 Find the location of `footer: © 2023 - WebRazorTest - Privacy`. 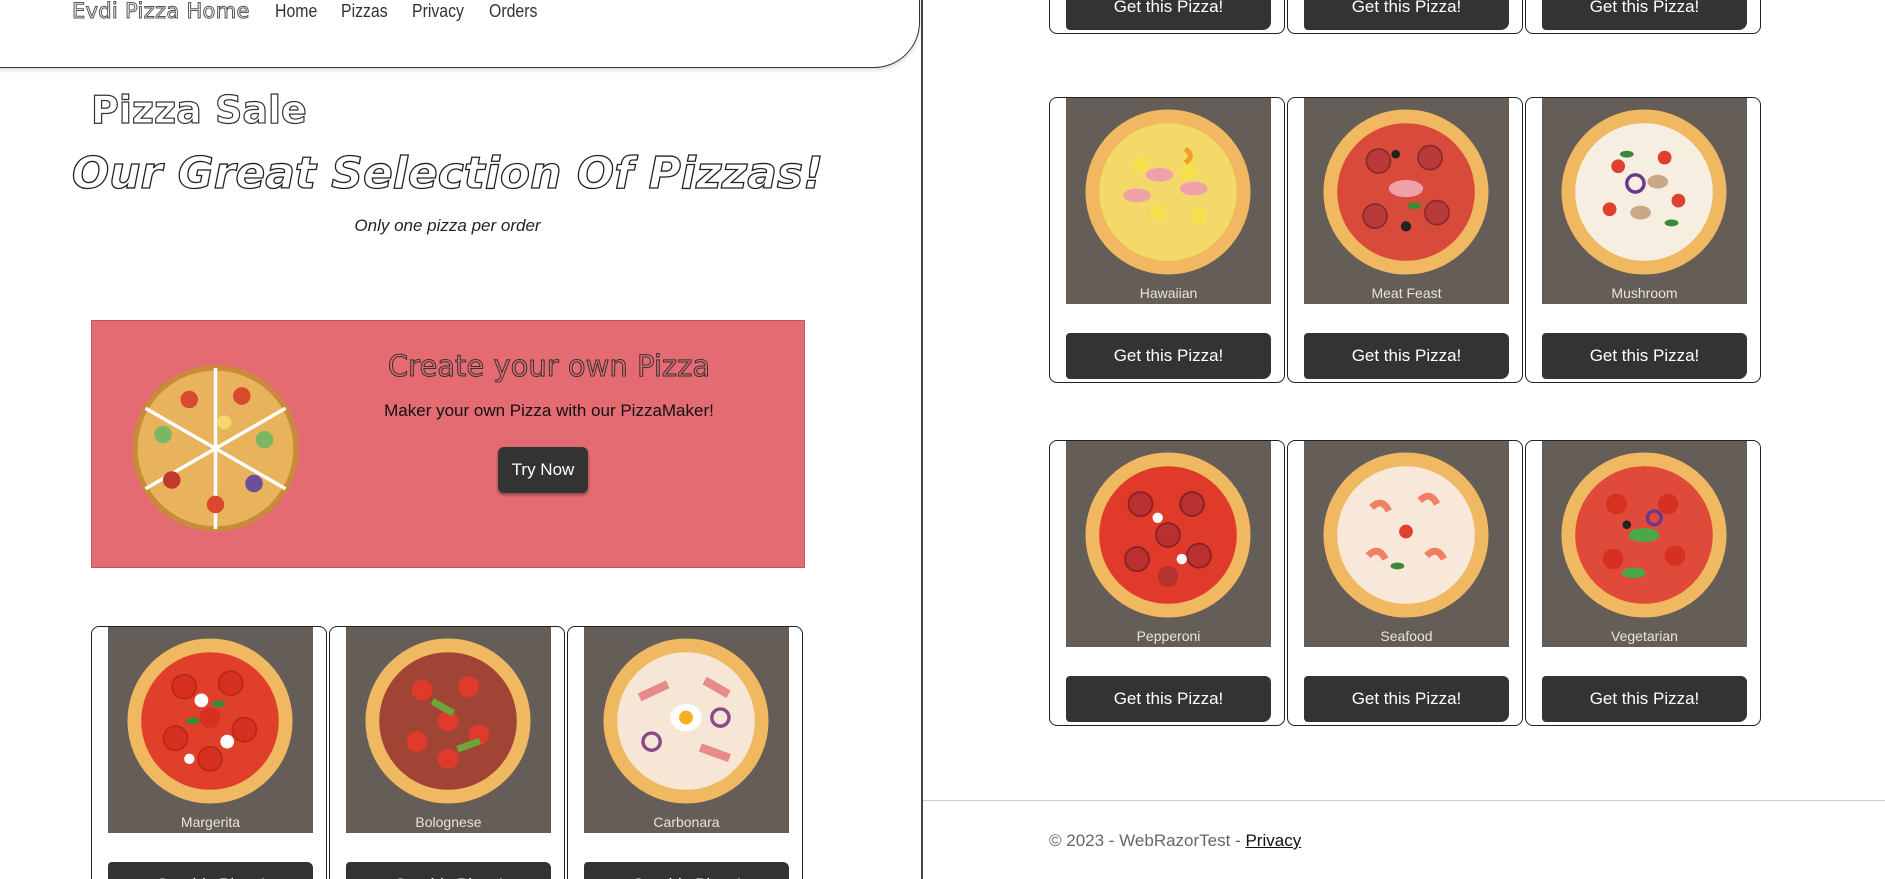

footer: © 2023 - WebRazorTest - Privacy is located at coordinates (1175, 841).